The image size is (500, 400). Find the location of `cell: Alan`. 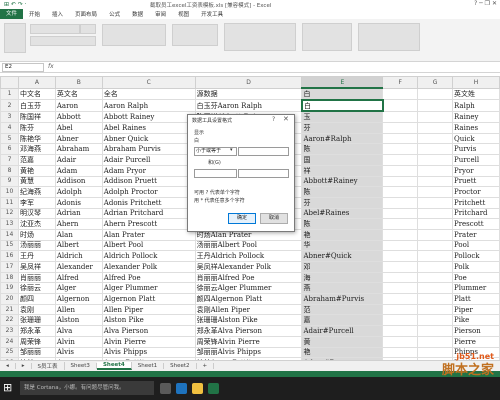

cell: Alan is located at coordinates (78, 234).